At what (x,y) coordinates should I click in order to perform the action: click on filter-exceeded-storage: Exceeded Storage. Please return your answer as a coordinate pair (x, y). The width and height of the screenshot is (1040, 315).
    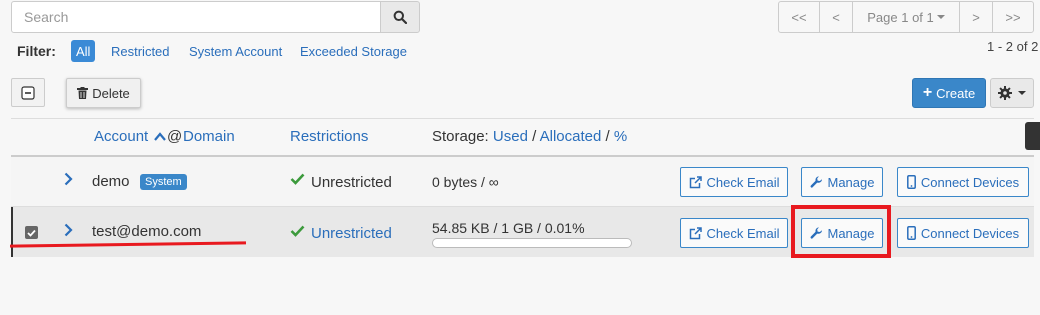
    Looking at the image, I should click on (353, 51).